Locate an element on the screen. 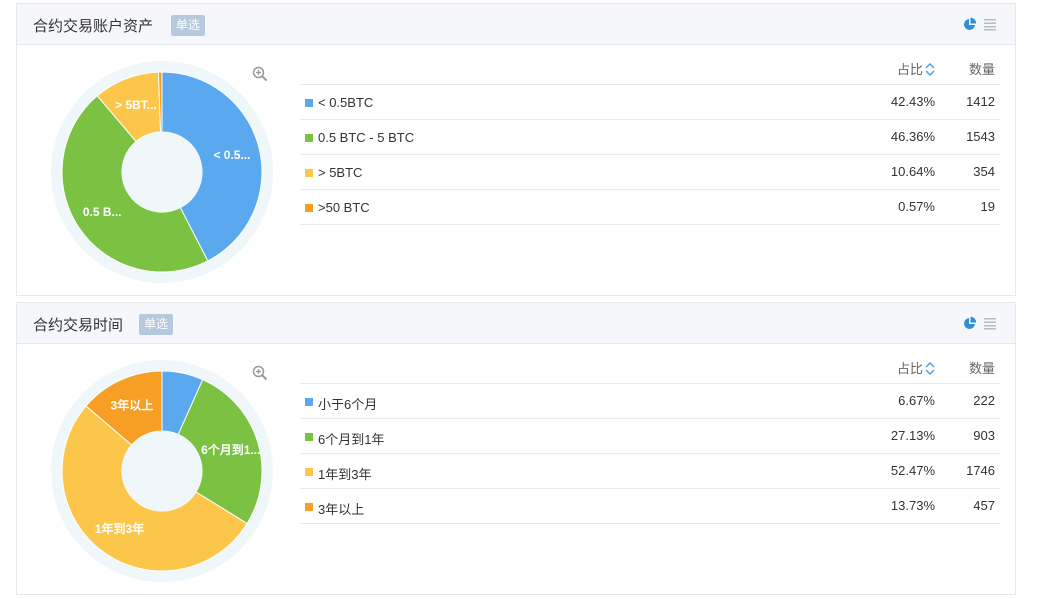 This screenshot has height=599, width=1039. table-row: 3年以上 13.73% 457 is located at coordinates (650, 506).